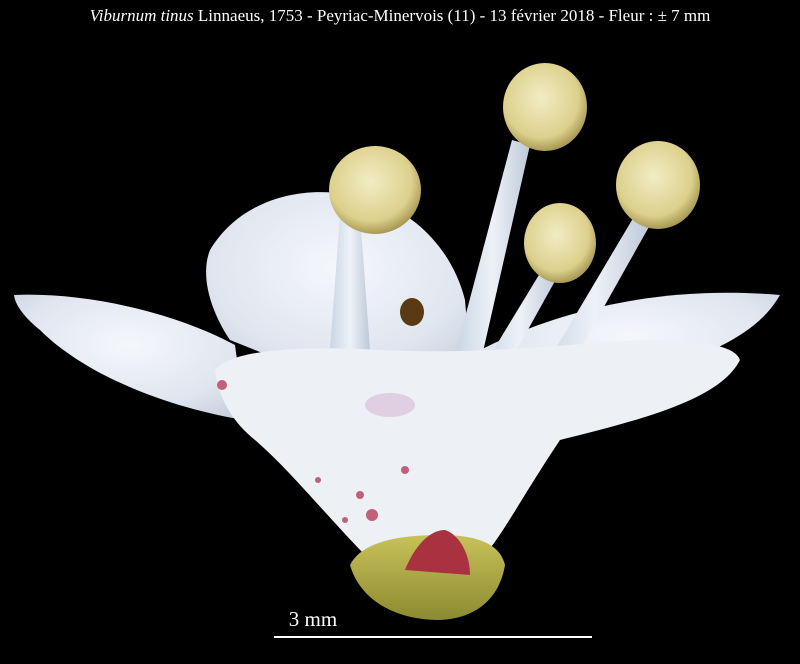  Describe the element at coordinates (412, 312) in the screenshot. I see `petal-spot` at that location.